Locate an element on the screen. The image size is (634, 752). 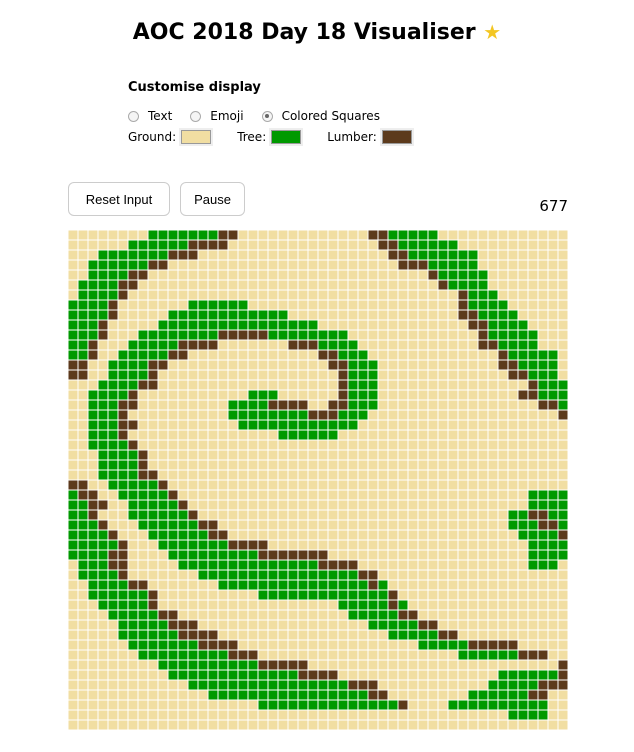
pause-button: Pause is located at coordinates (212, 199).